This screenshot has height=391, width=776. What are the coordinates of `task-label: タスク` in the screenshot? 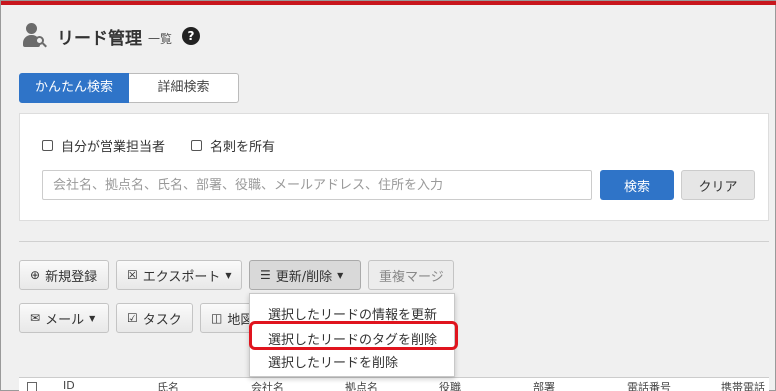 It's located at (162, 320).